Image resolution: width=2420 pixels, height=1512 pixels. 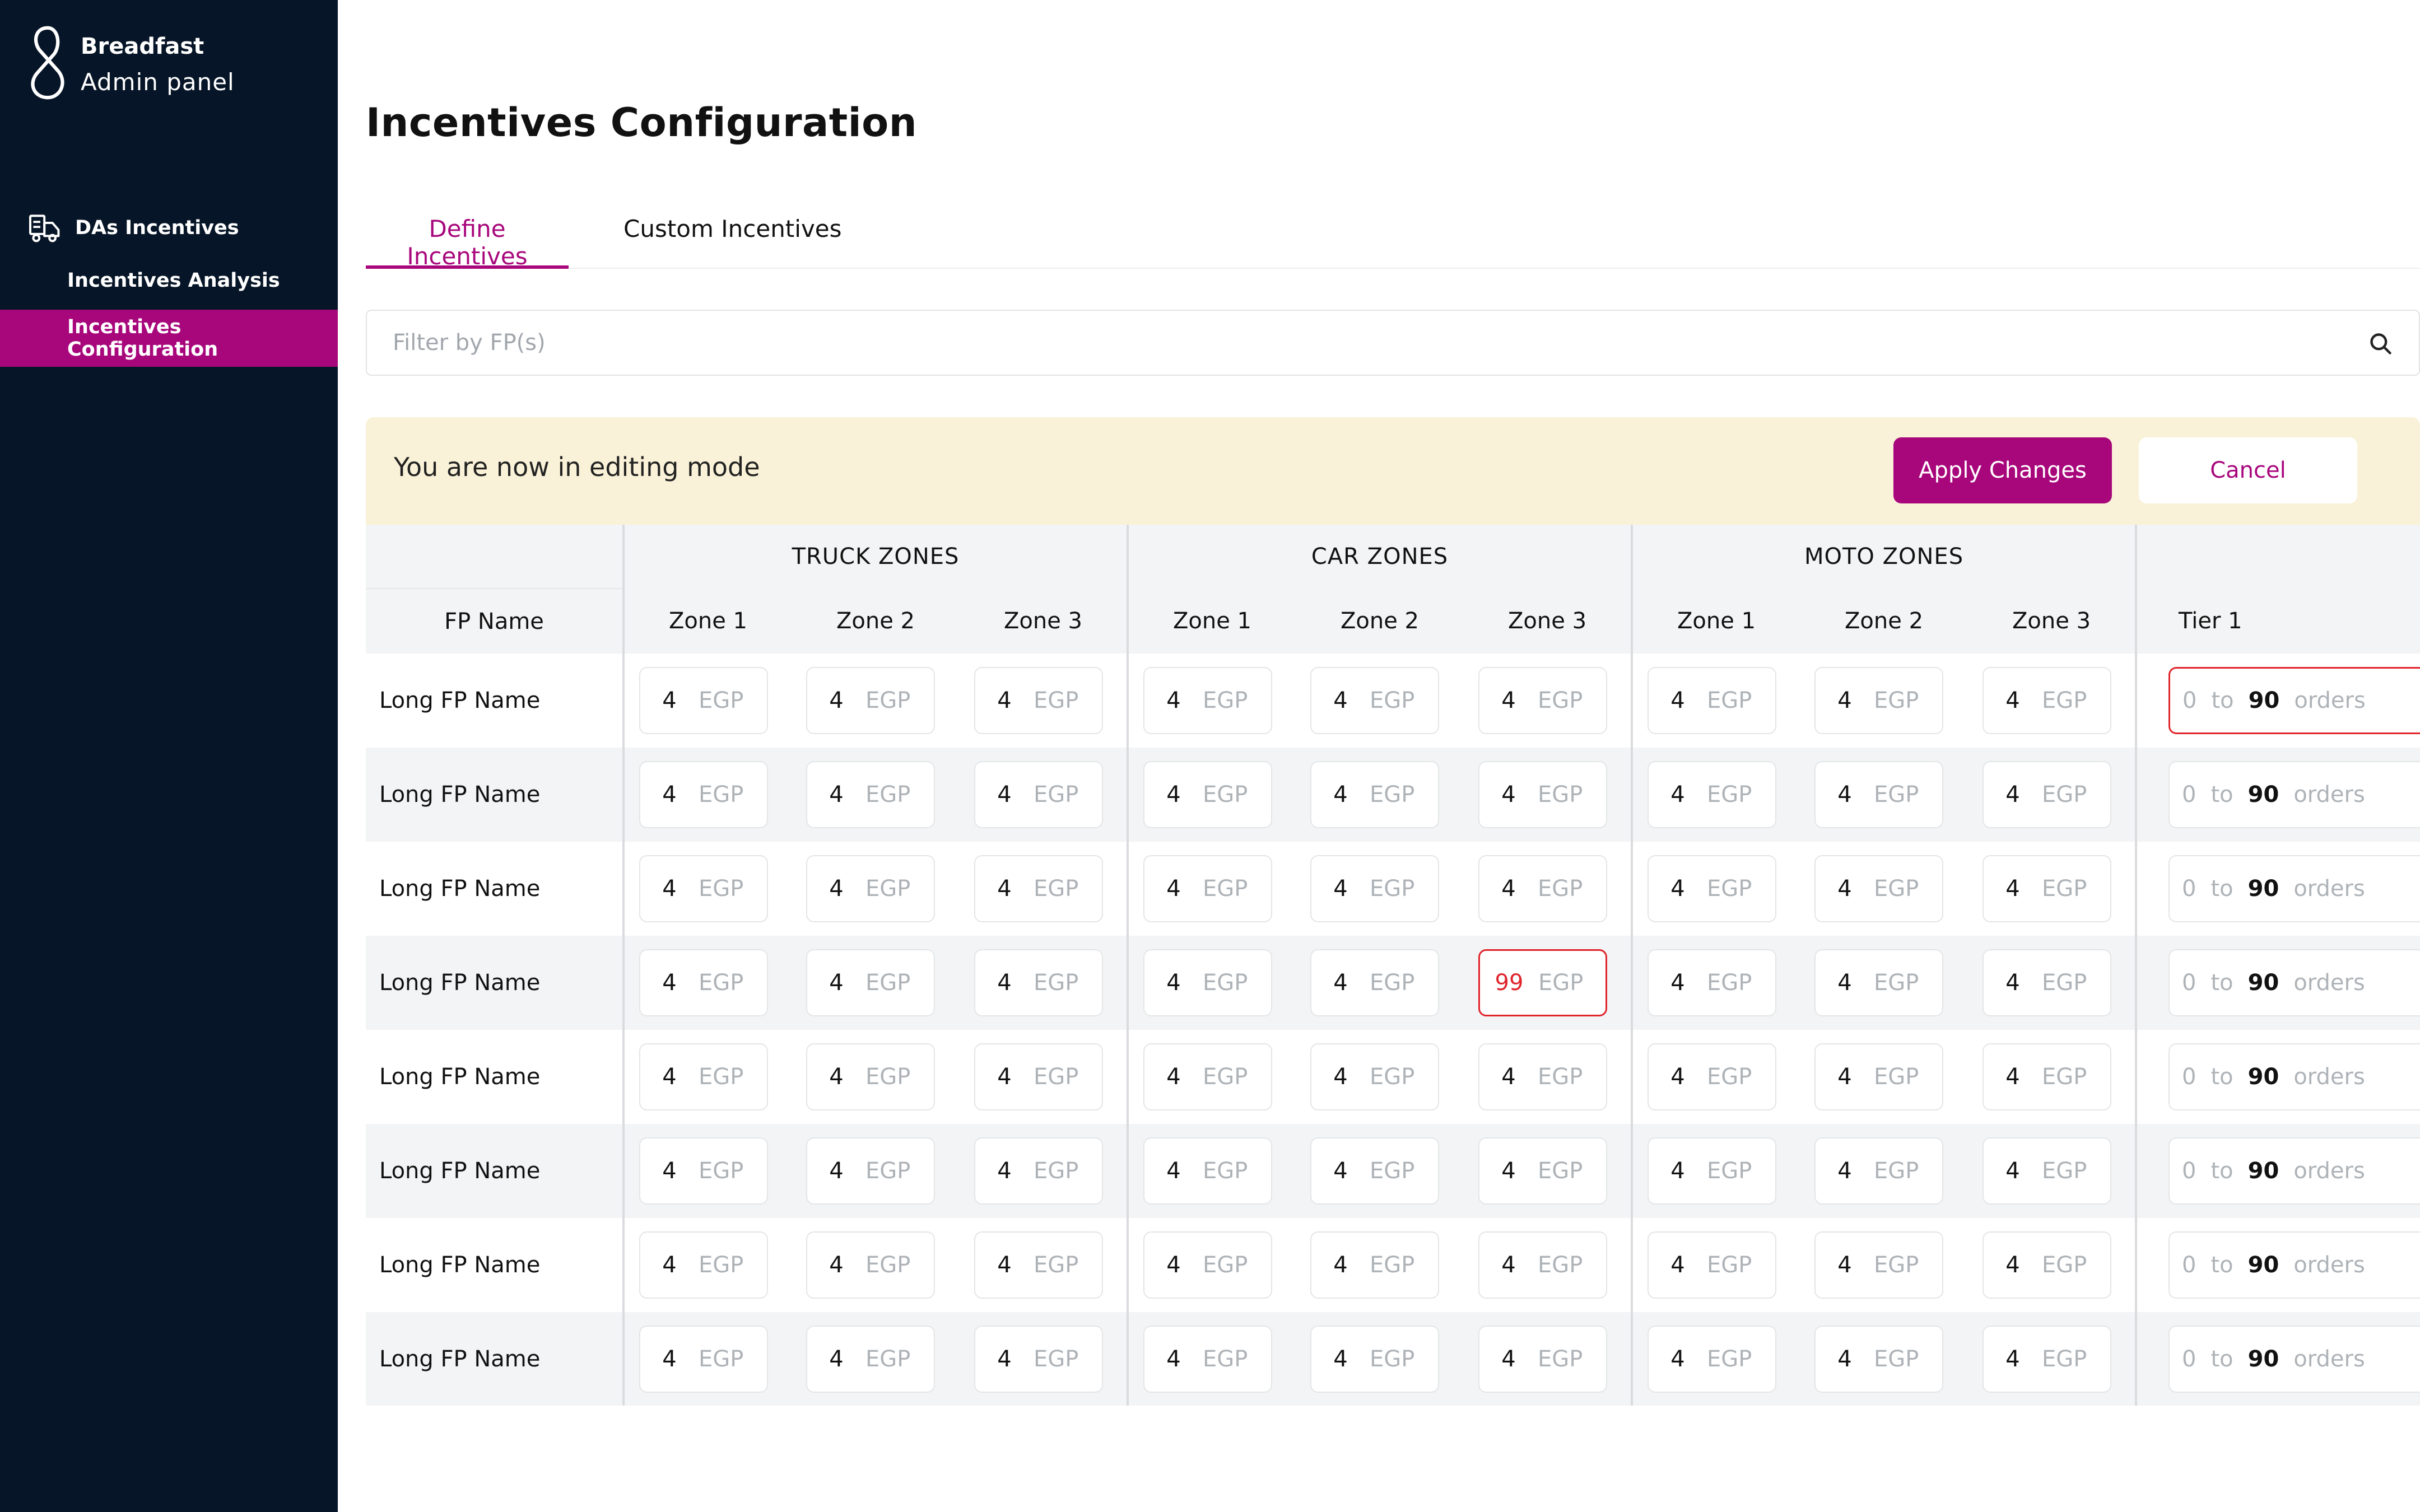 I want to click on cancel-button: Cancel, so click(x=2248, y=470).